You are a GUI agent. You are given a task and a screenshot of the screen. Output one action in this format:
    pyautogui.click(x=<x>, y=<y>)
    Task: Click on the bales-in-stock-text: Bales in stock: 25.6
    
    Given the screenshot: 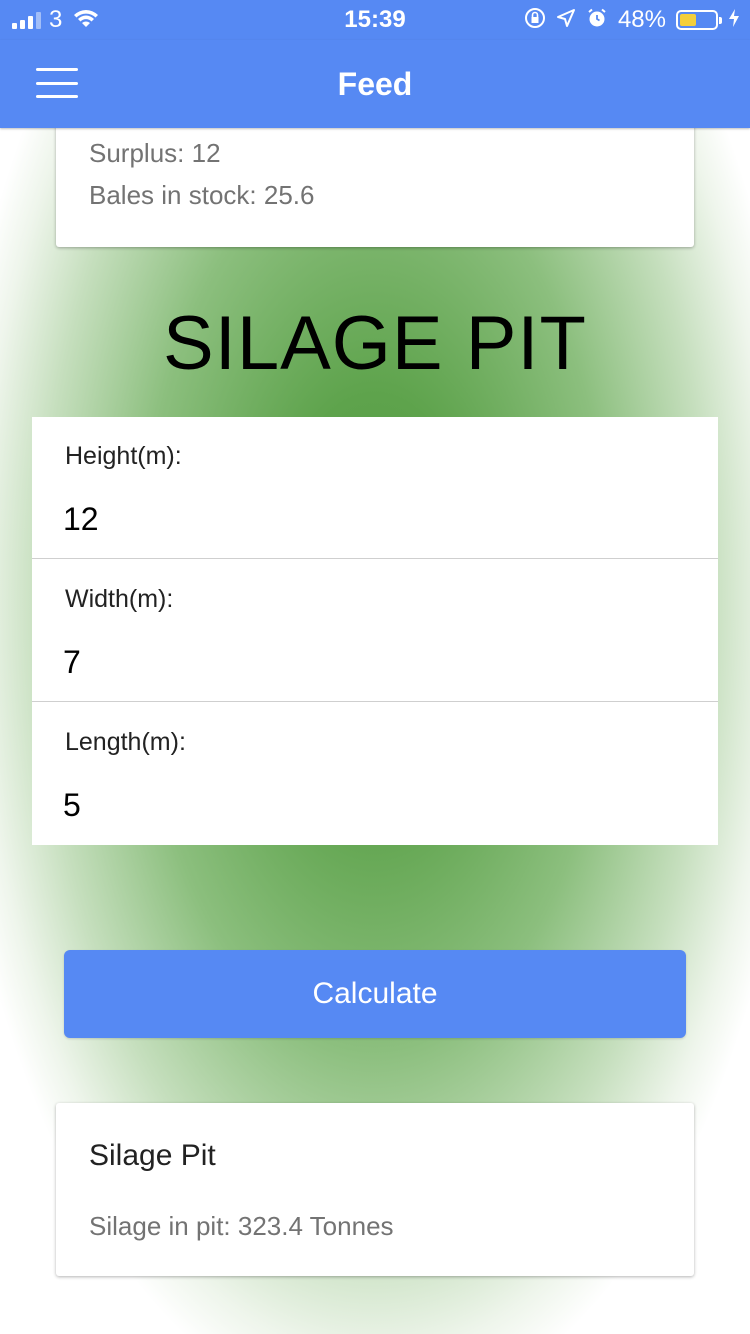 What is the action you would take?
    pyautogui.click(x=202, y=195)
    